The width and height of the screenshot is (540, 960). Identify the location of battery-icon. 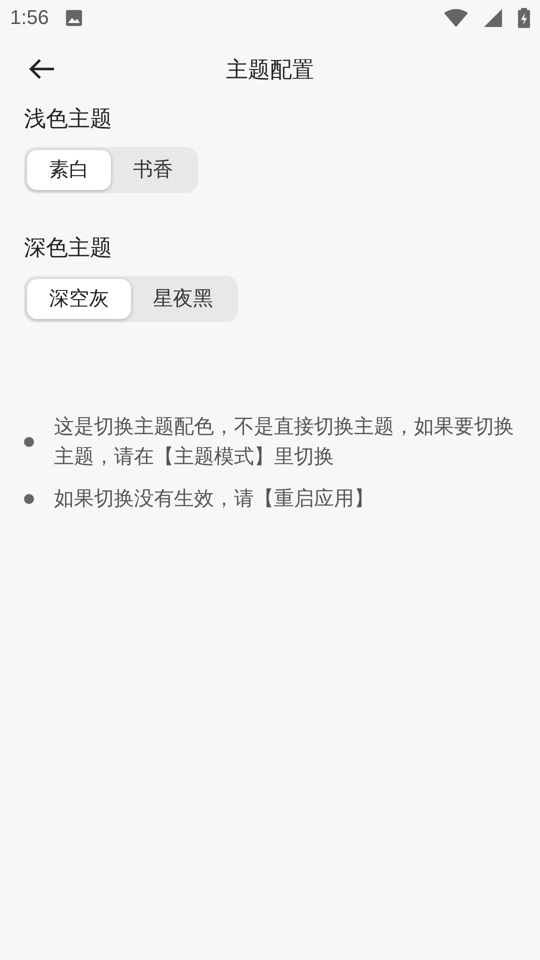
(524, 18).